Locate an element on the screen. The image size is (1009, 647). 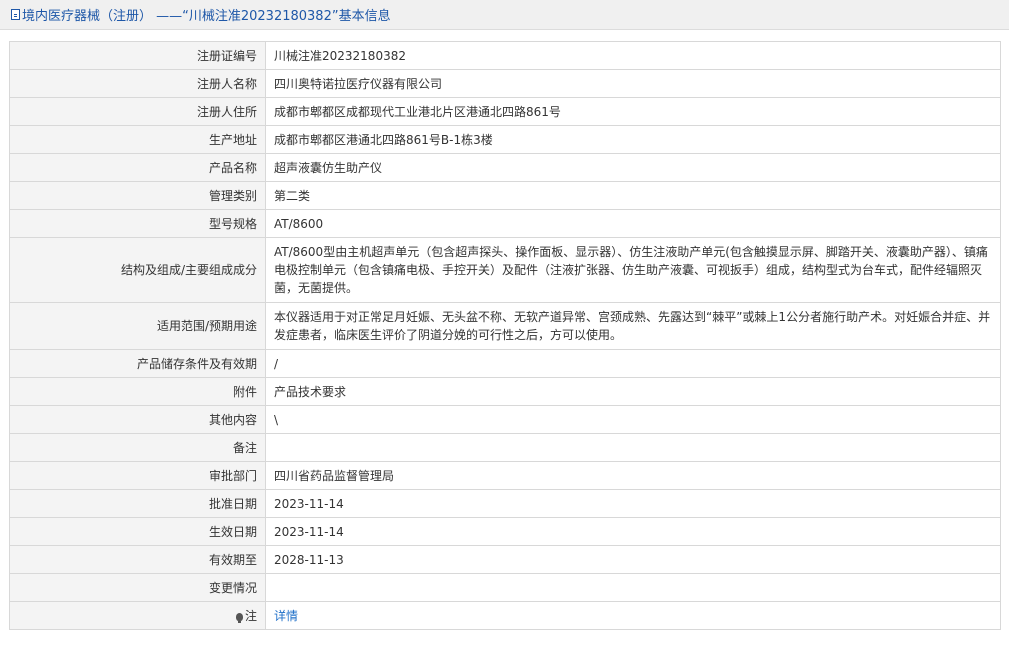
details-link: 详情 is located at coordinates (286, 616).